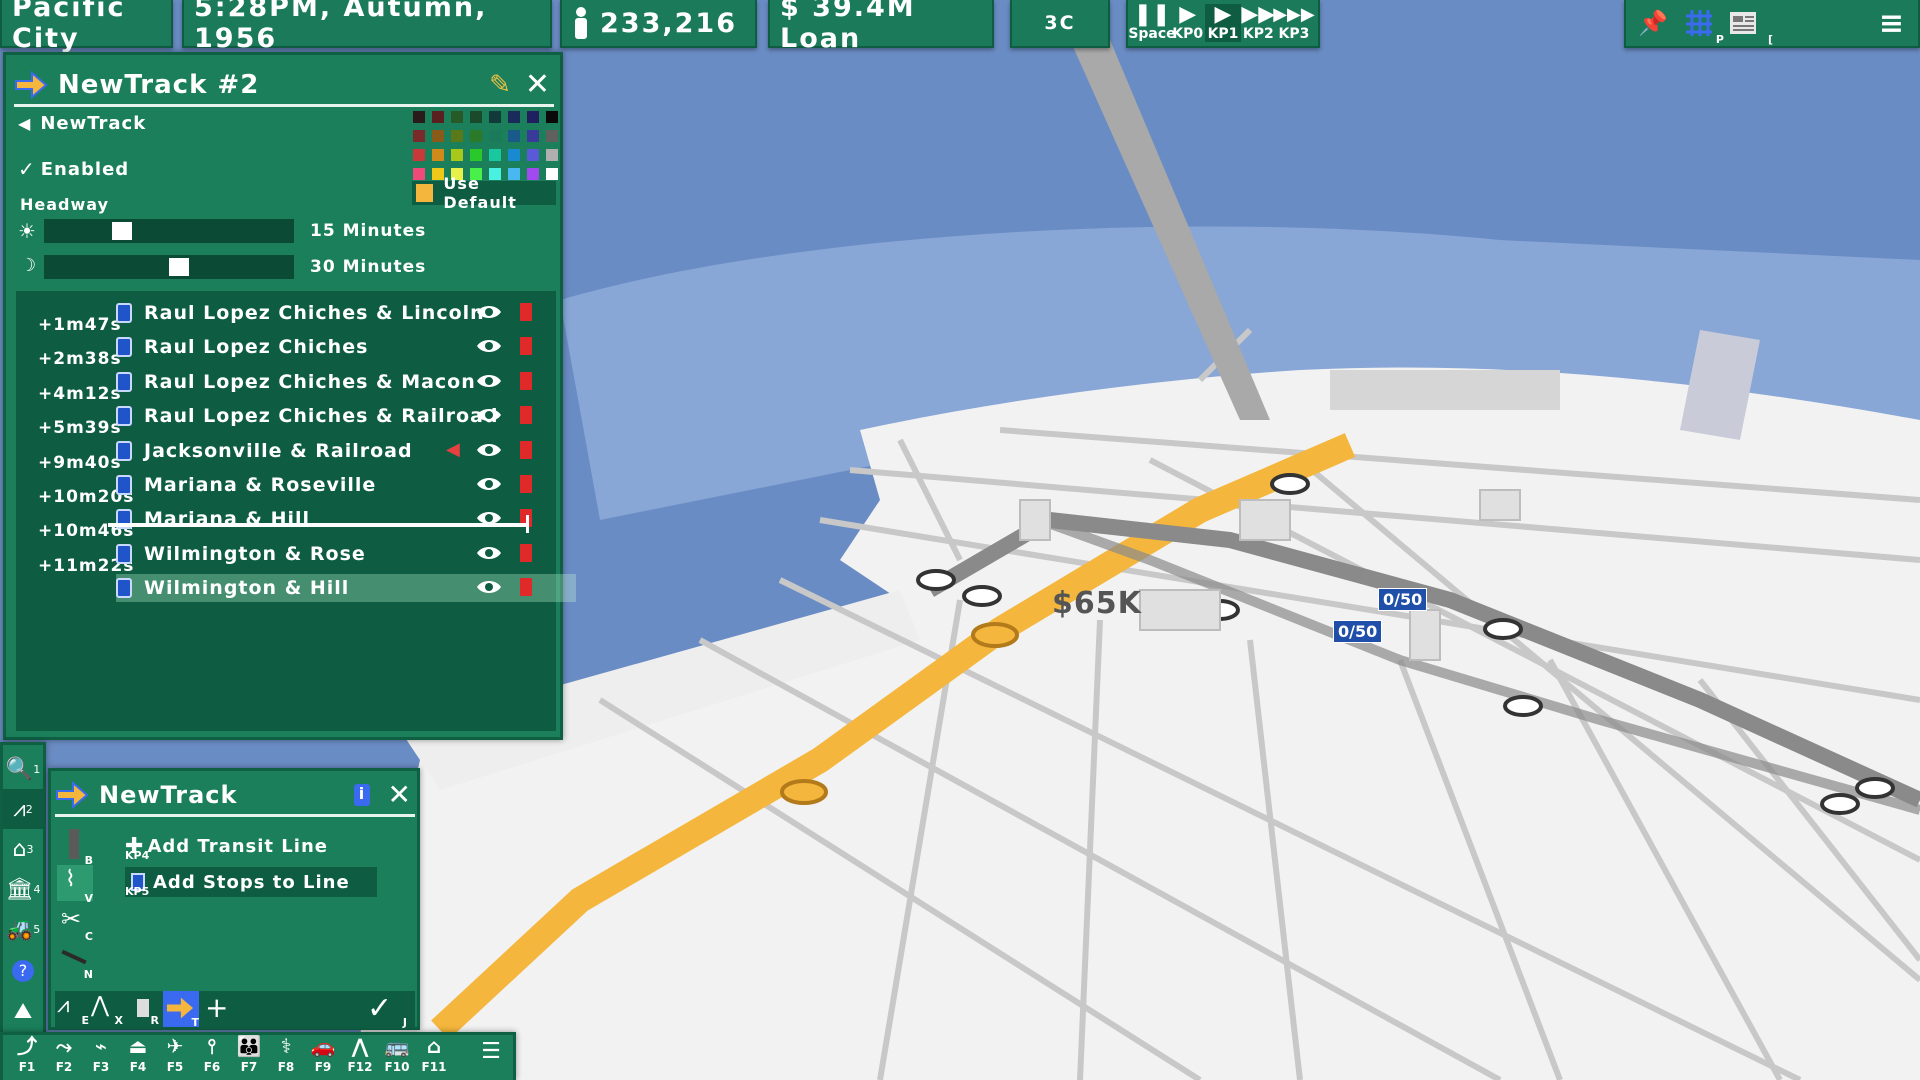  I want to click on fkey-button: ⚕ F8, so click(286, 1056).